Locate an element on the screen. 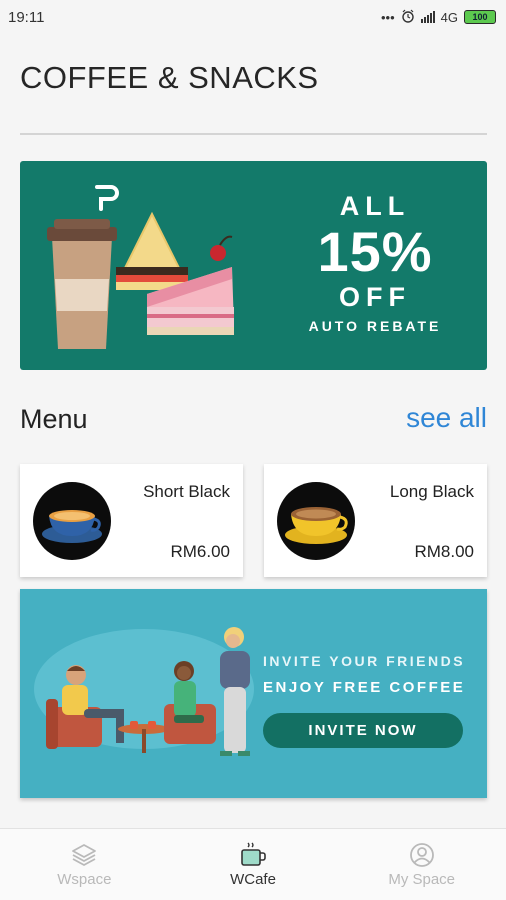  menu-item-short-black: Short Black RM6.00 is located at coordinates (131, 520).